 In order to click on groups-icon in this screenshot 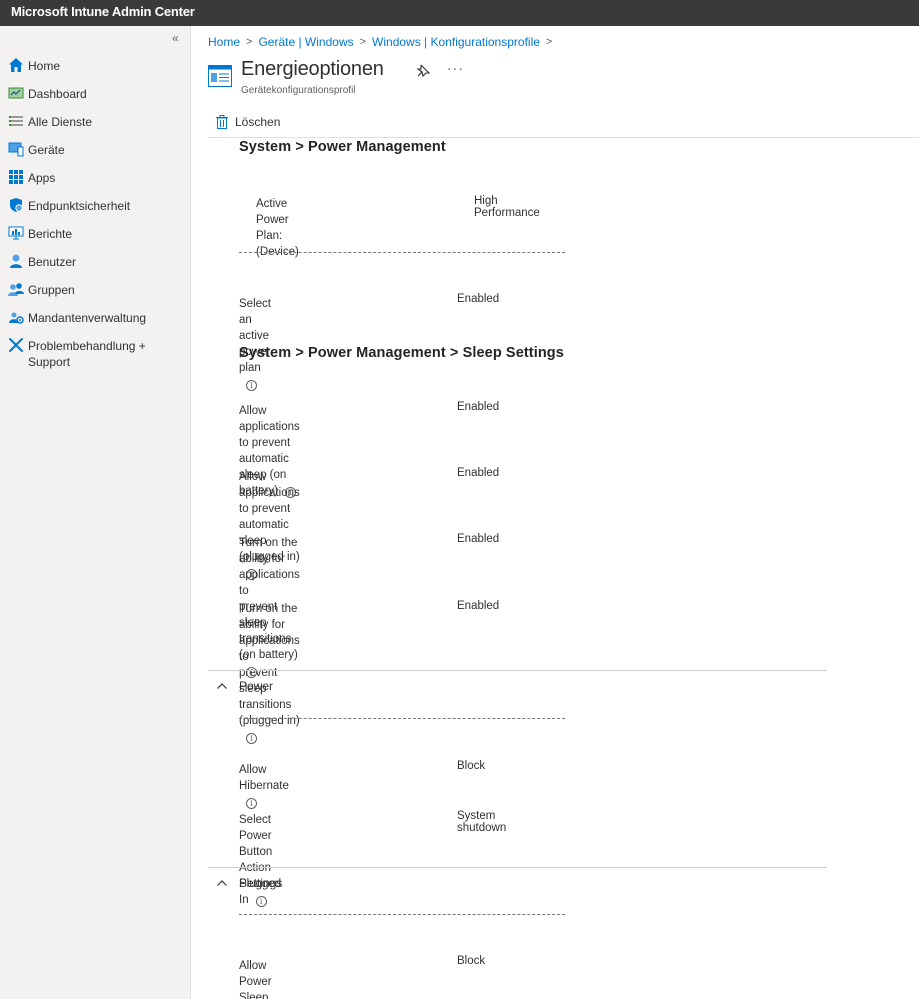, I will do `click(16, 289)`.